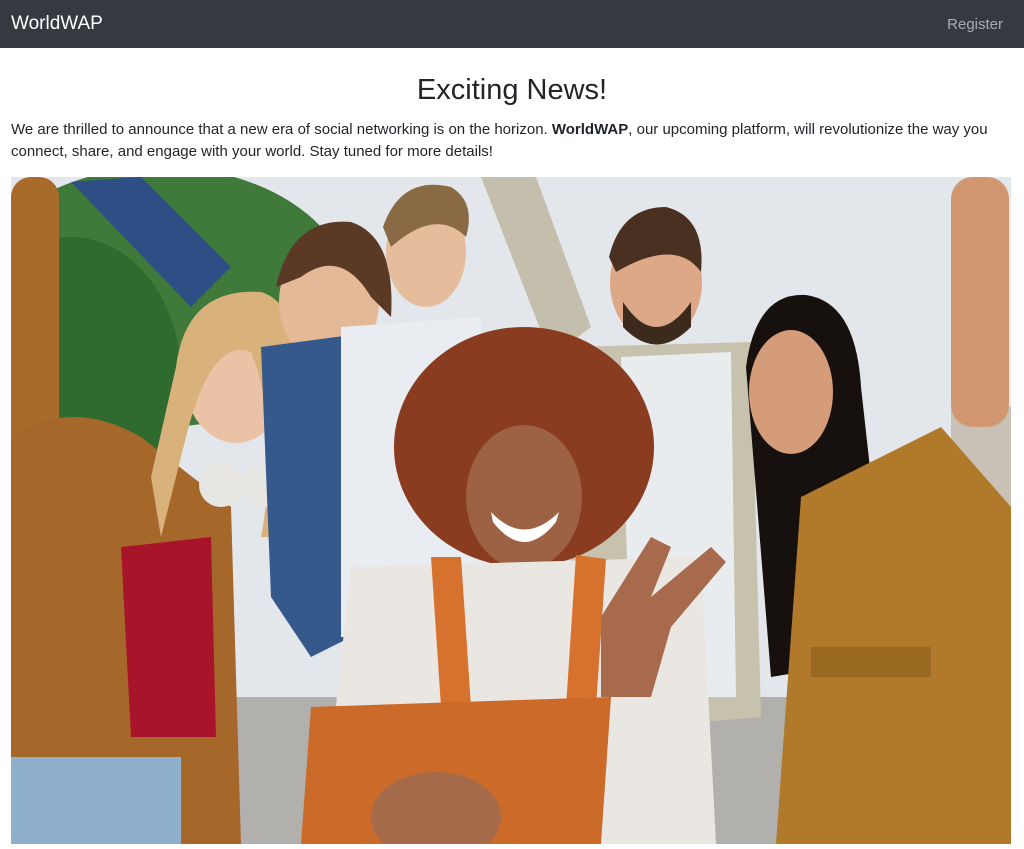  What do you see at coordinates (512, 24) in the screenshot?
I see `top-navbar: WorldWAP Register` at bounding box center [512, 24].